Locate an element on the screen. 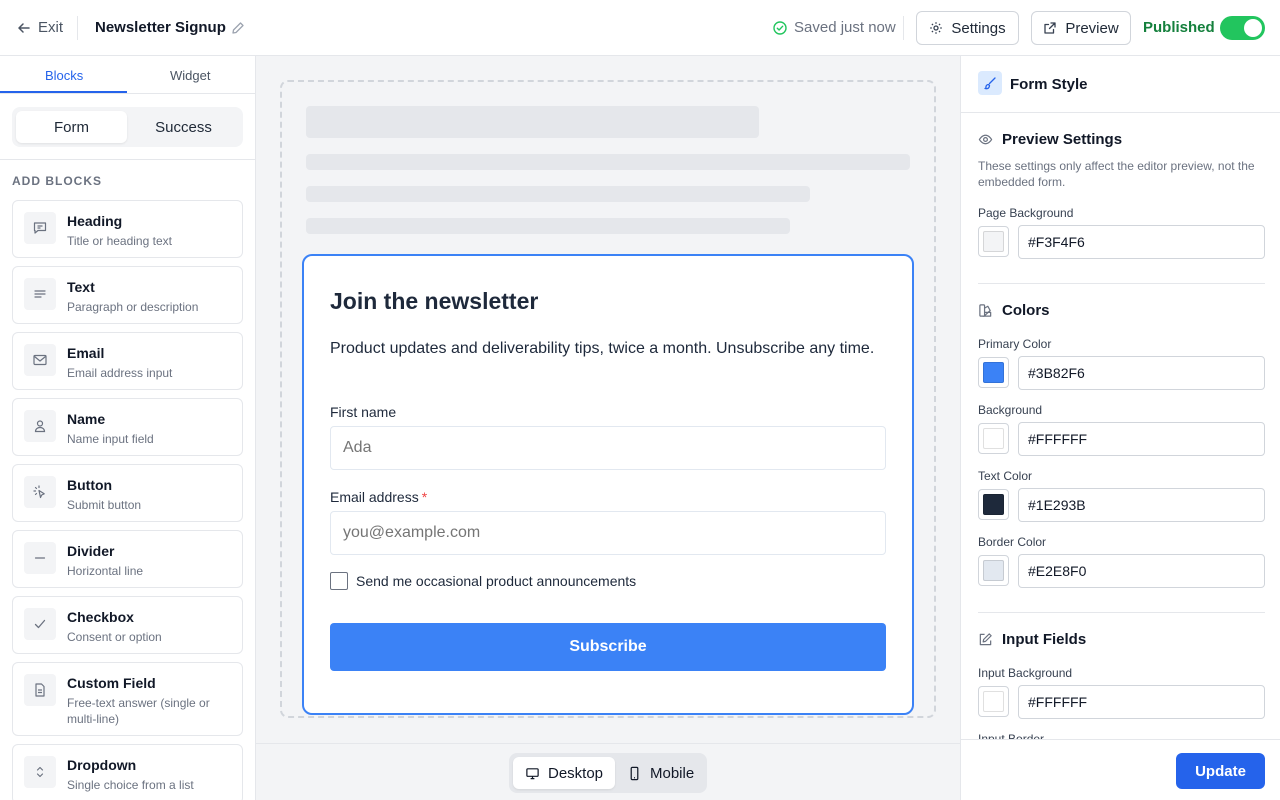 This screenshot has width=1280, height=800. save-status: Saved just now is located at coordinates (834, 27).